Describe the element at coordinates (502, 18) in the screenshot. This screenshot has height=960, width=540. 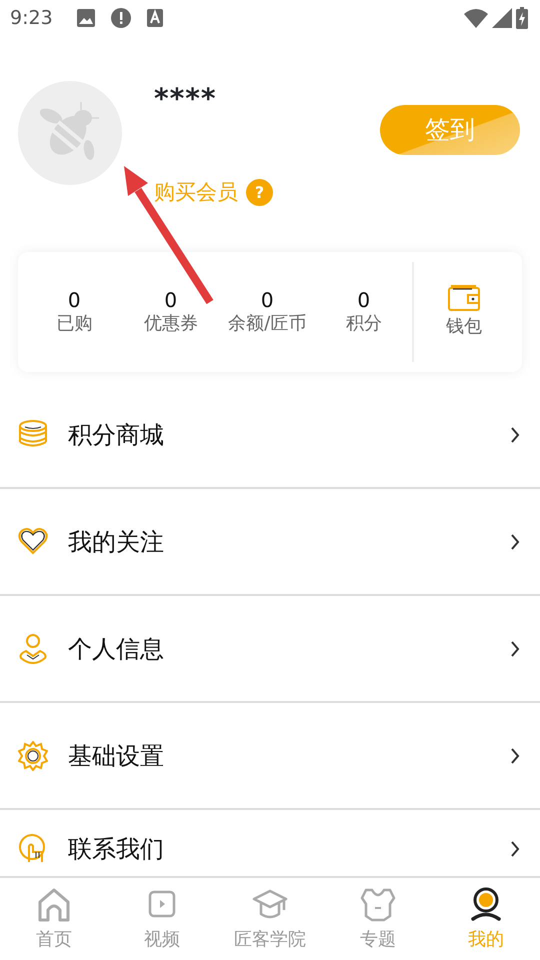
I see `signal-icon` at that location.